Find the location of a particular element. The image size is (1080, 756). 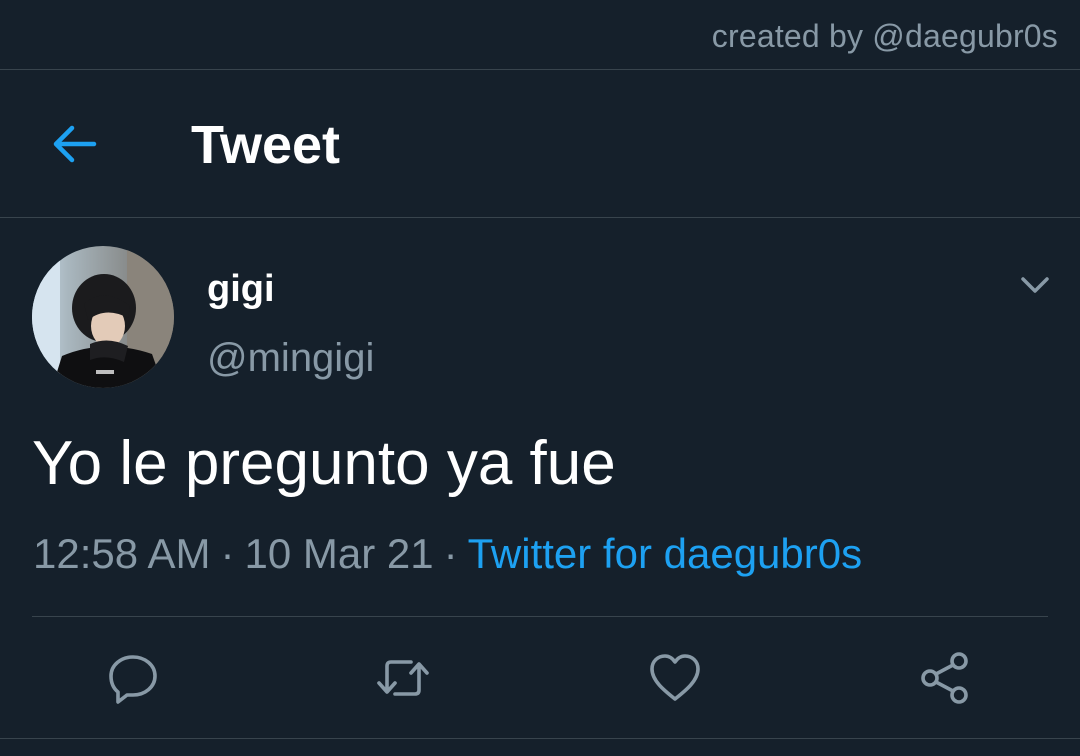

avatar-image is located at coordinates (103, 317).